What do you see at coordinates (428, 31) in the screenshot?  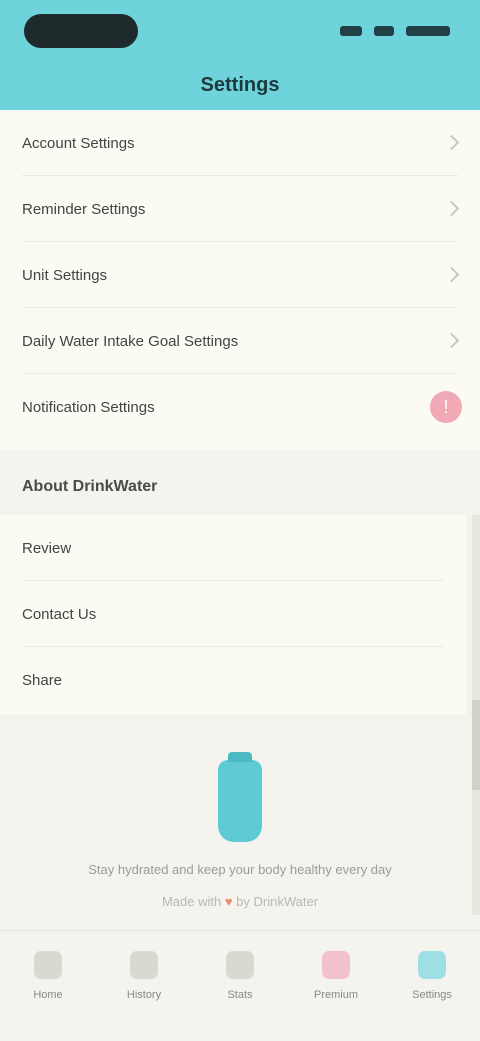 I see `battery-icon` at bounding box center [428, 31].